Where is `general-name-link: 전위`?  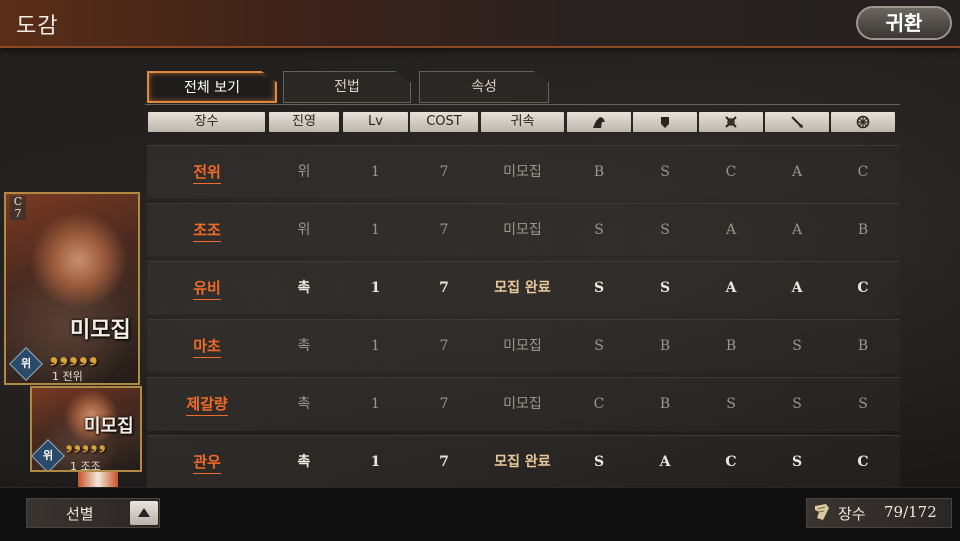
general-name-link: 전위 is located at coordinates (207, 172).